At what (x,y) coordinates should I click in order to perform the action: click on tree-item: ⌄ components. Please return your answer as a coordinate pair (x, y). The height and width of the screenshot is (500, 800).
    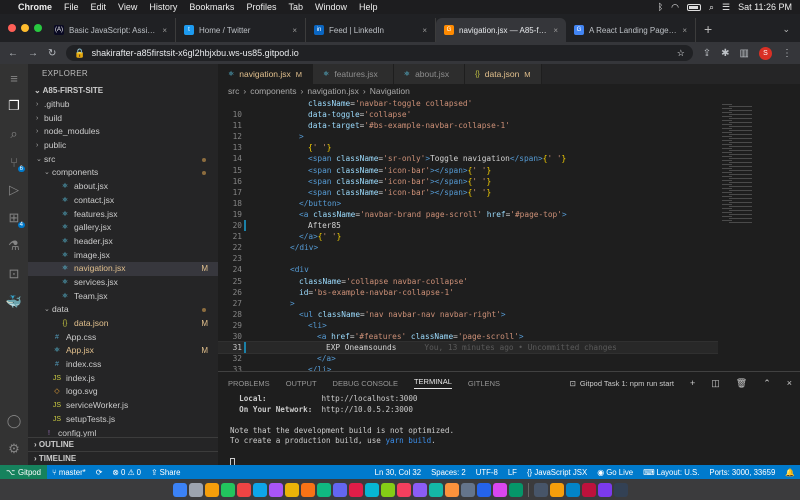
    Looking at the image, I should click on (123, 173).